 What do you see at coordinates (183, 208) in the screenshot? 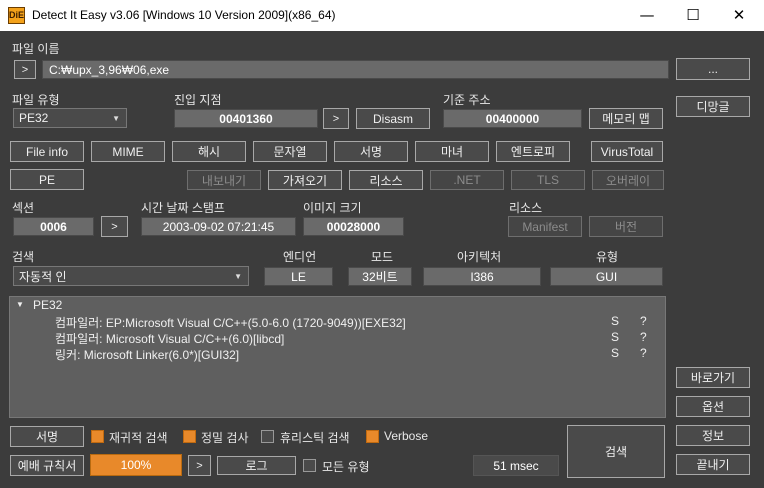
I see `timestamp-label: 시간 날짜 스탬프` at bounding box center [183, 208].